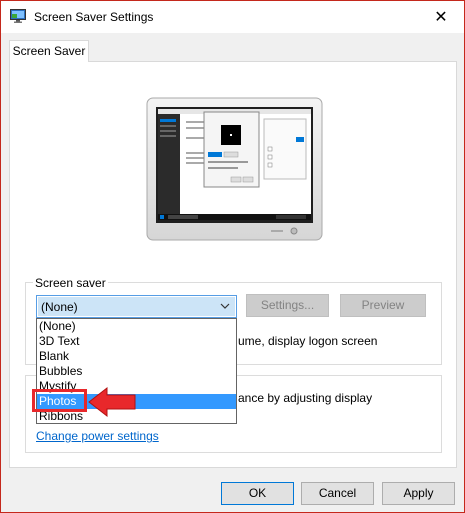 The image size is (465, 513). Describe the element at coordinates (383, 305) in the screenshot. I see `preview-button: Preview` at that location.